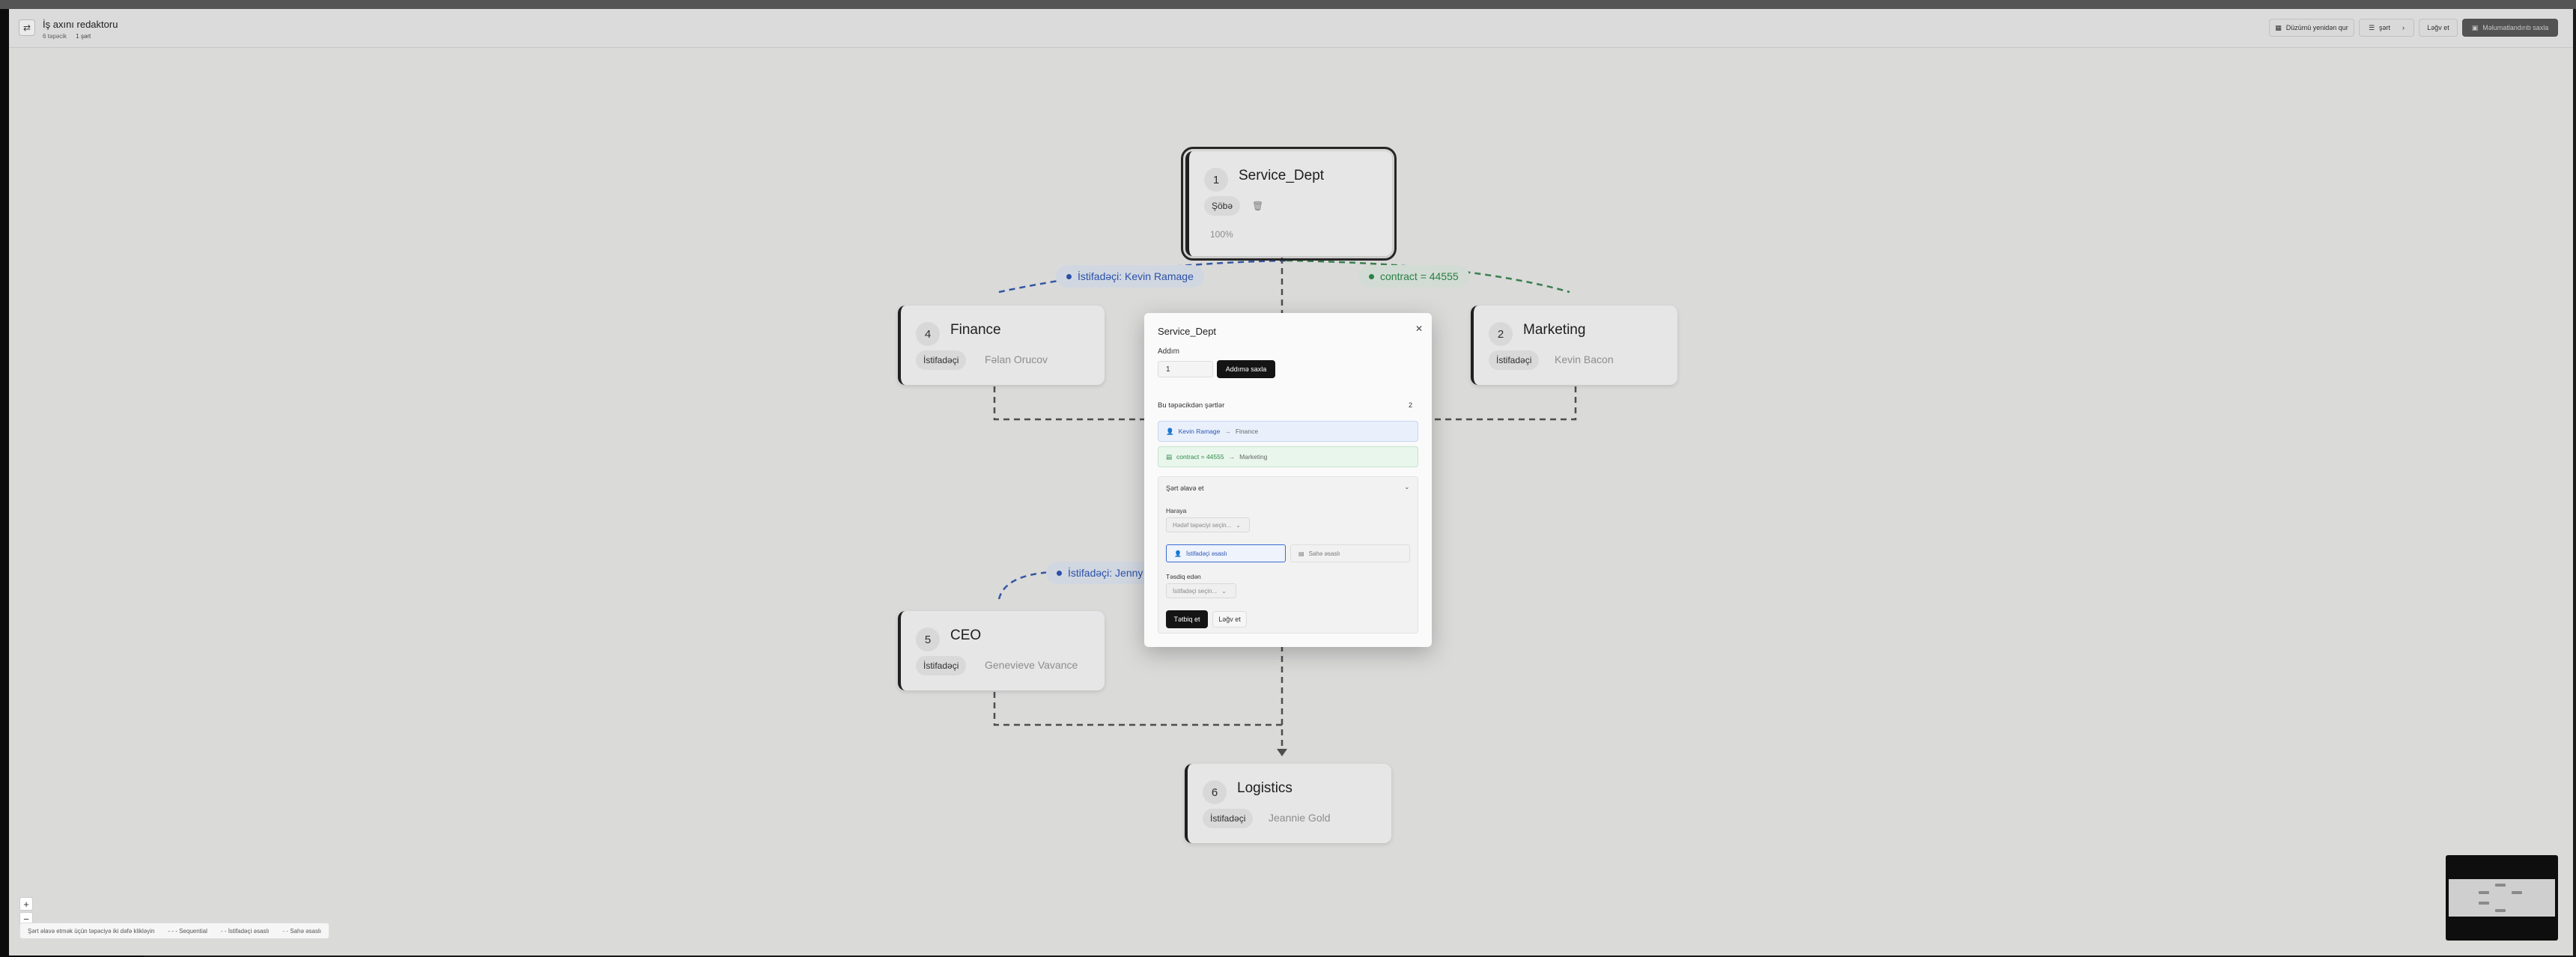 The height and width of the screenshot is (957, 2576). I want to click on plus-icon: +, so click(26, 904).